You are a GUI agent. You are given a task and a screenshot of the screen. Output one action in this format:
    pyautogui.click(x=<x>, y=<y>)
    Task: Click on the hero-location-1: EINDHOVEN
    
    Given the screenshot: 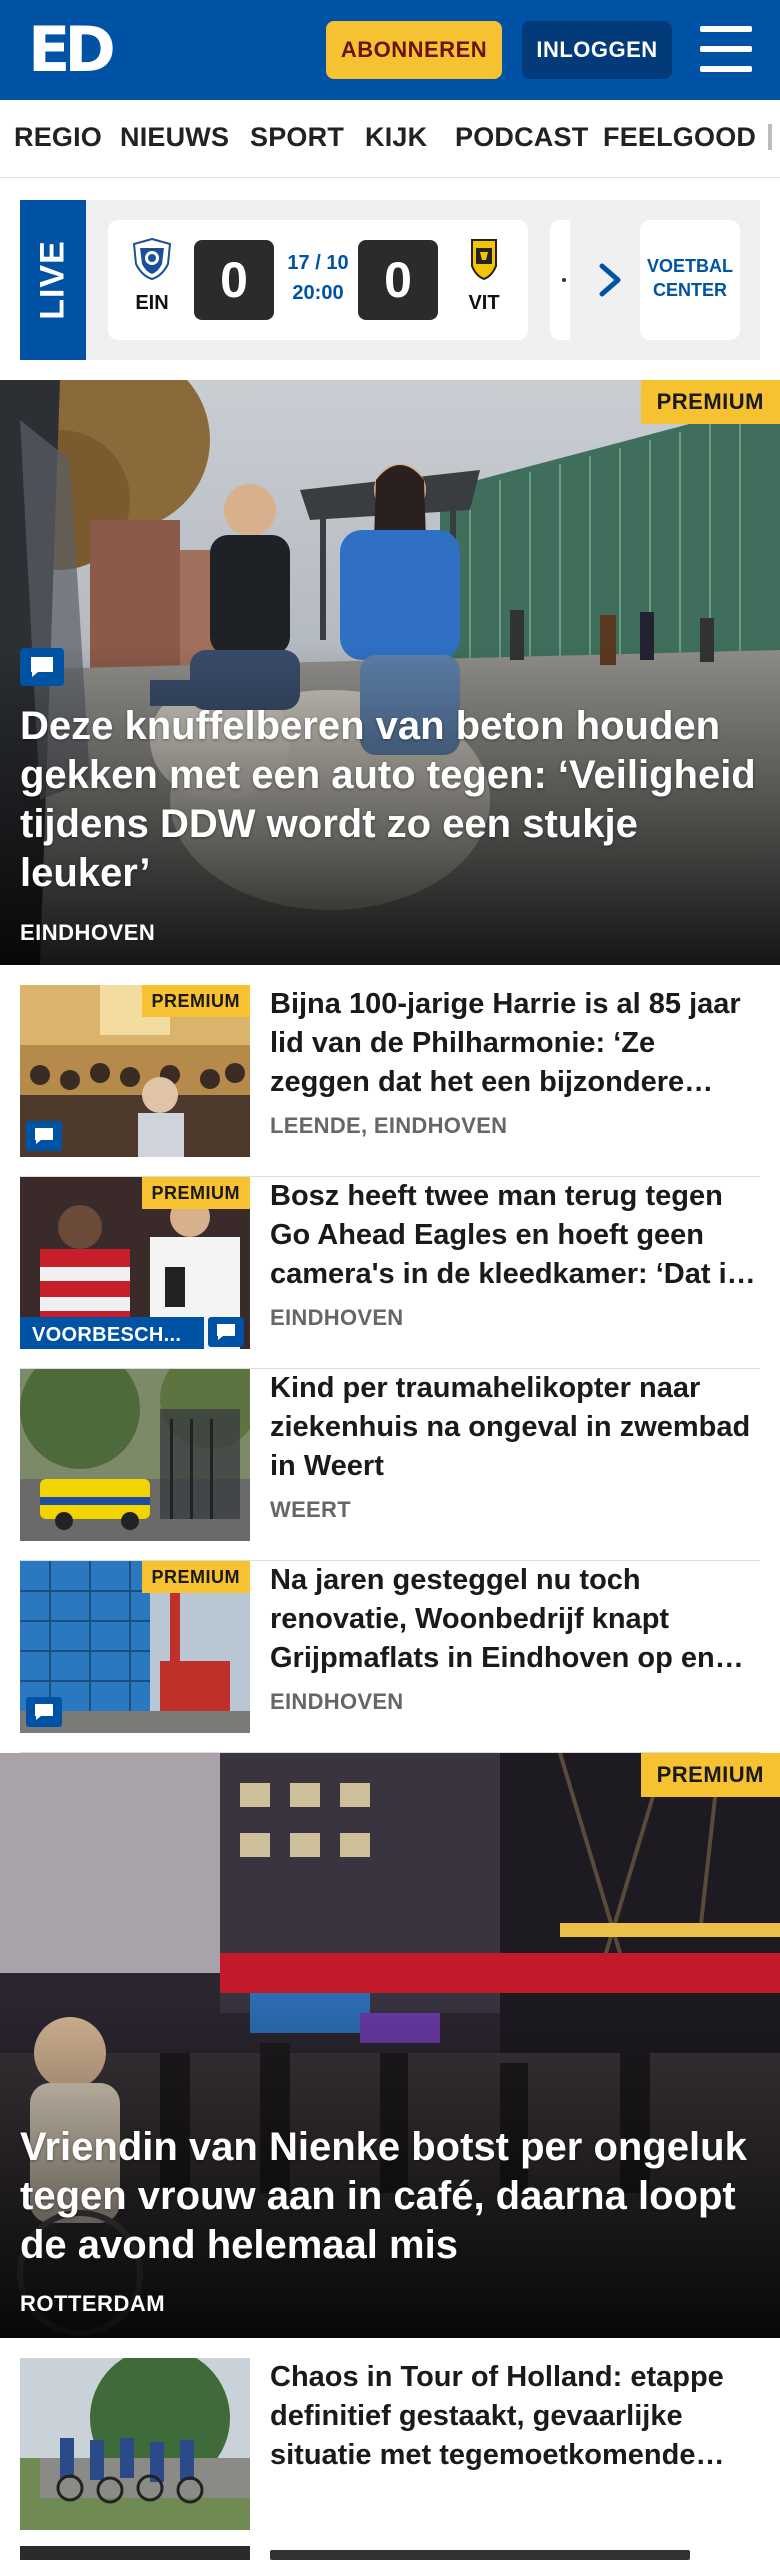 What is the action you would take?
    pyautogui.click(x=88, y=932)
    